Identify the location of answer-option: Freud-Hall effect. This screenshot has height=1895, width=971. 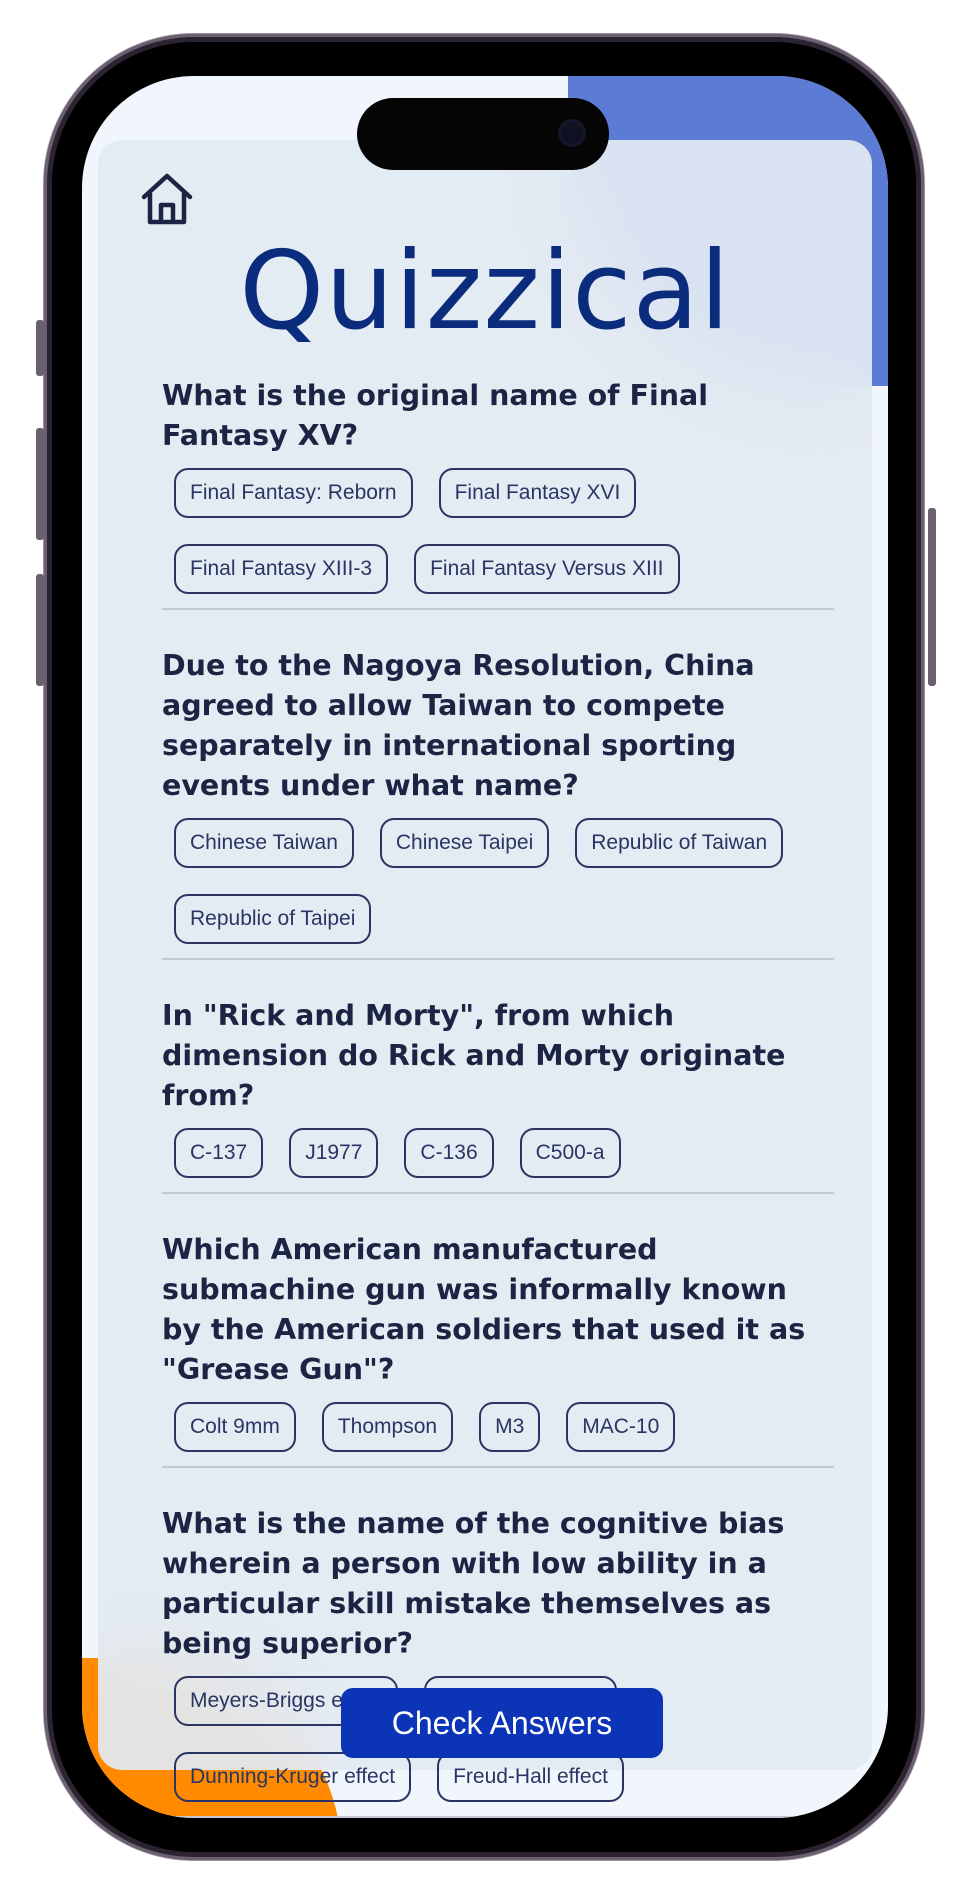
(530, 1777).